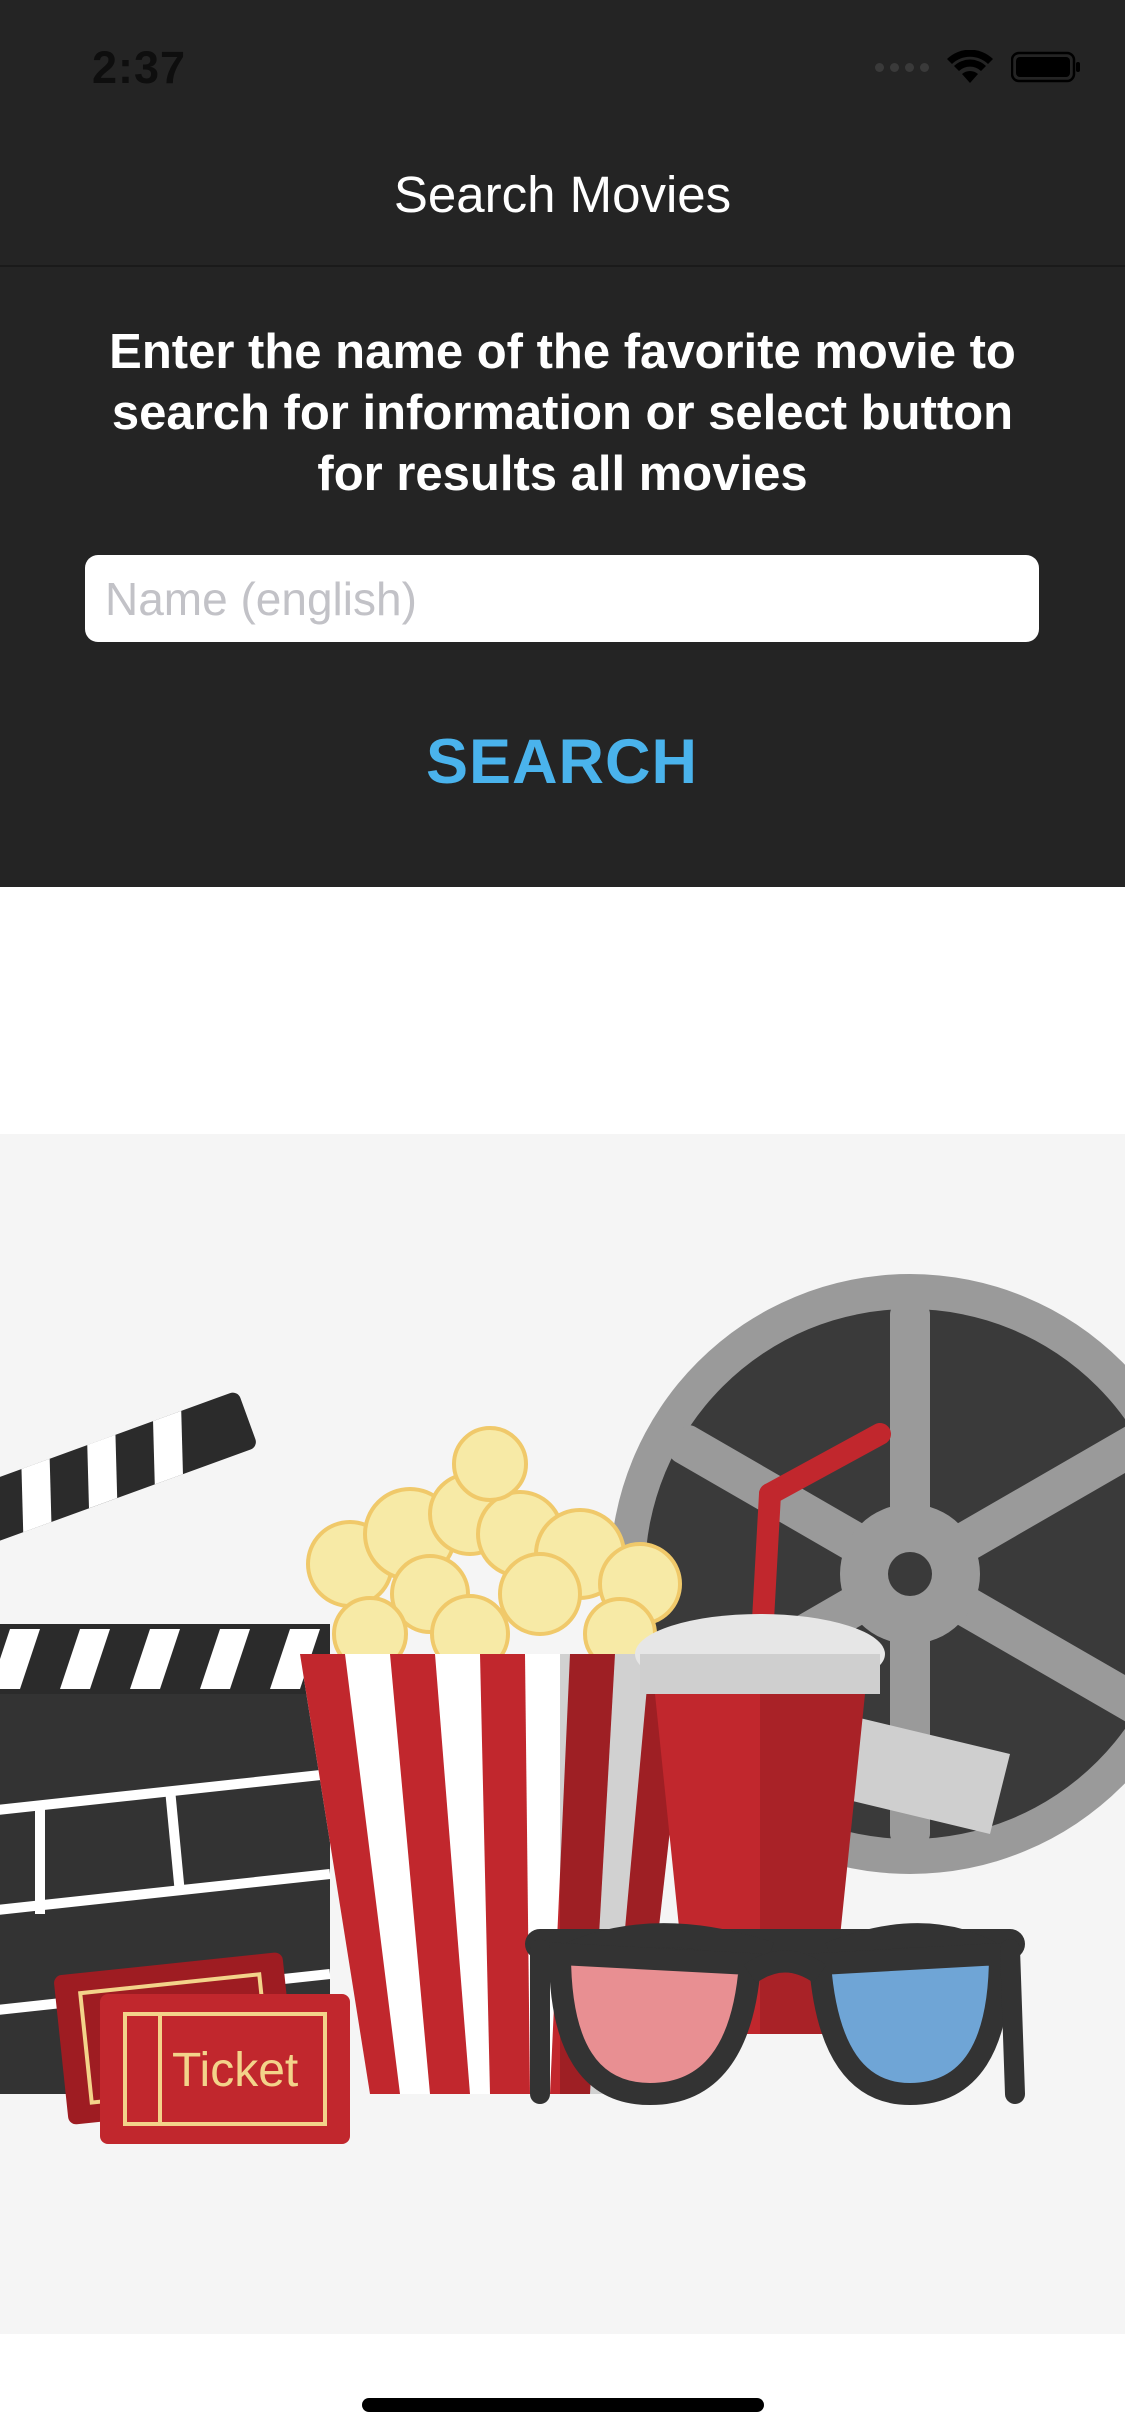  I want to click on navigation-bar: Search Movies, so click(562, 201).